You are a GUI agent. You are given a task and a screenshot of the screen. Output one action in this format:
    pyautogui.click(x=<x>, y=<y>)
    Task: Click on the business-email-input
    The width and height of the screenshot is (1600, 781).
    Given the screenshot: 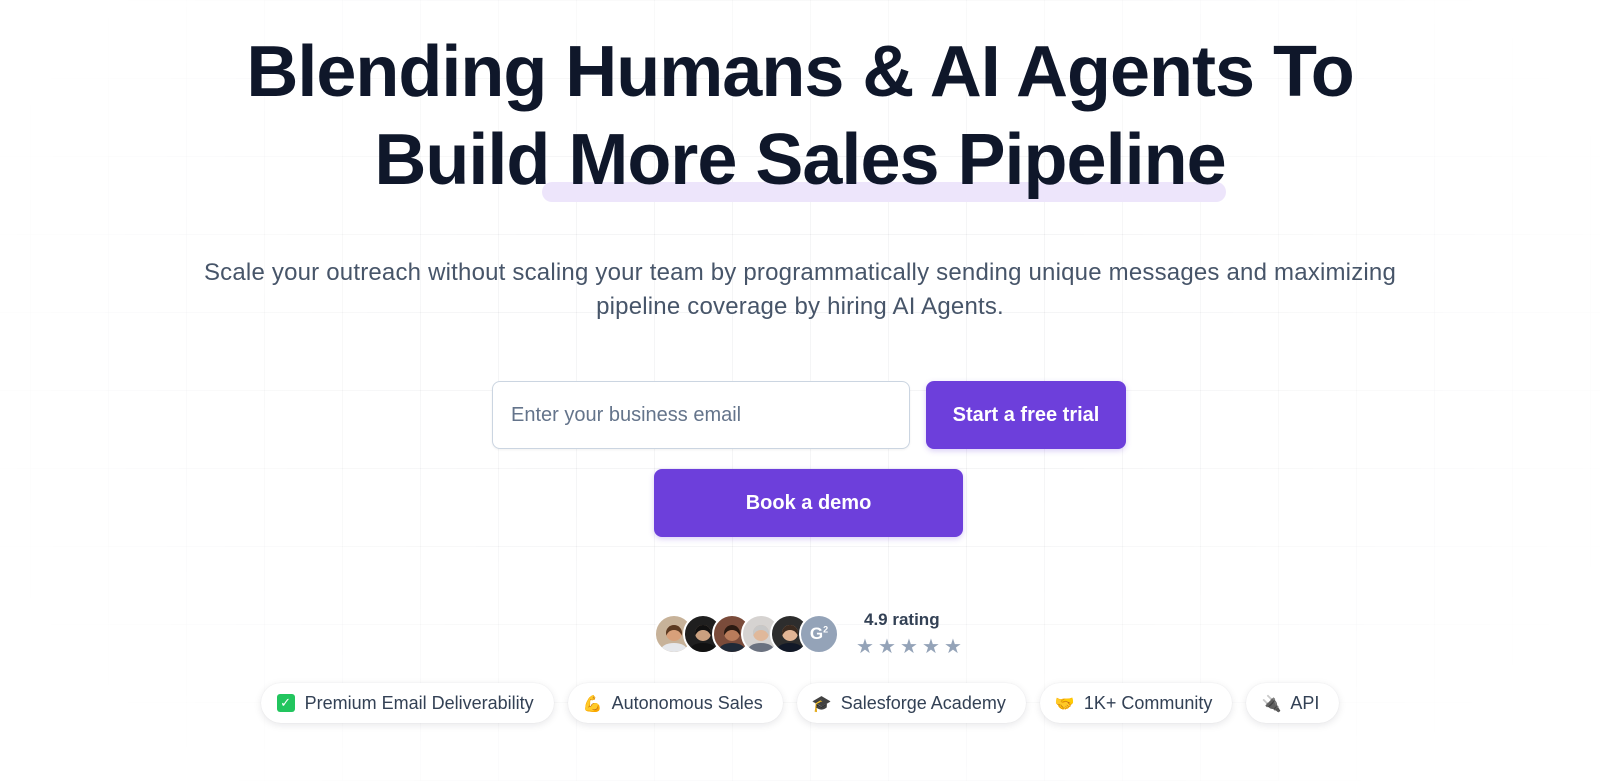 What is the action you would take?
    pyautogui.click(x=701, y=415)
    